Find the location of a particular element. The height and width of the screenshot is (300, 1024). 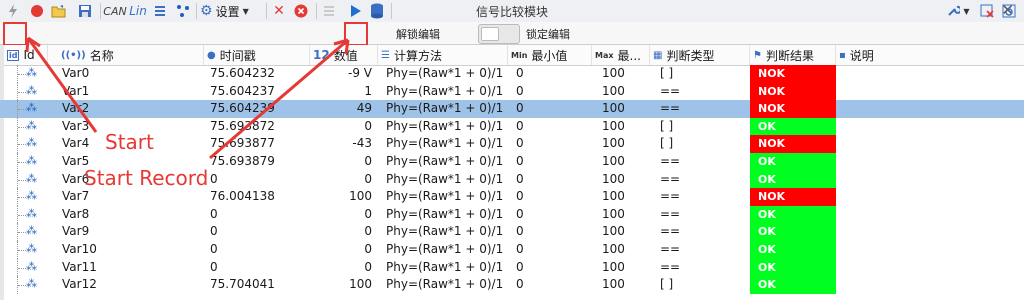

column-value: 12 数值 is located at coordinates (344, 55).